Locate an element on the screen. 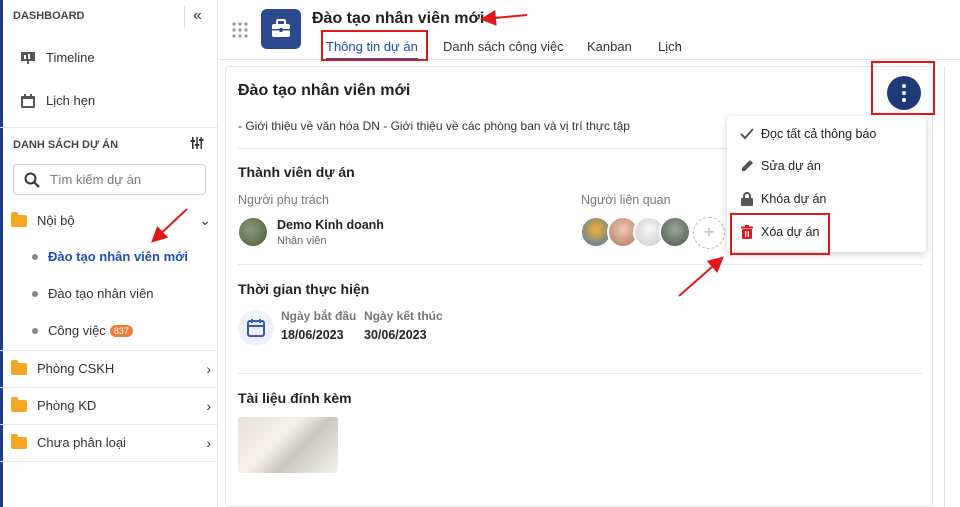  folder-label: Chưa phân loại is located at coordinates (81, 442).